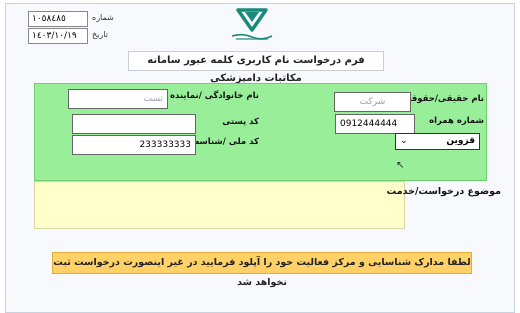 The image size is (520, 313). Describe the element at coordinates (443, 99) in the screenshot. I see `legal-name-label: نام حقیقی/حقوقی` at that location.